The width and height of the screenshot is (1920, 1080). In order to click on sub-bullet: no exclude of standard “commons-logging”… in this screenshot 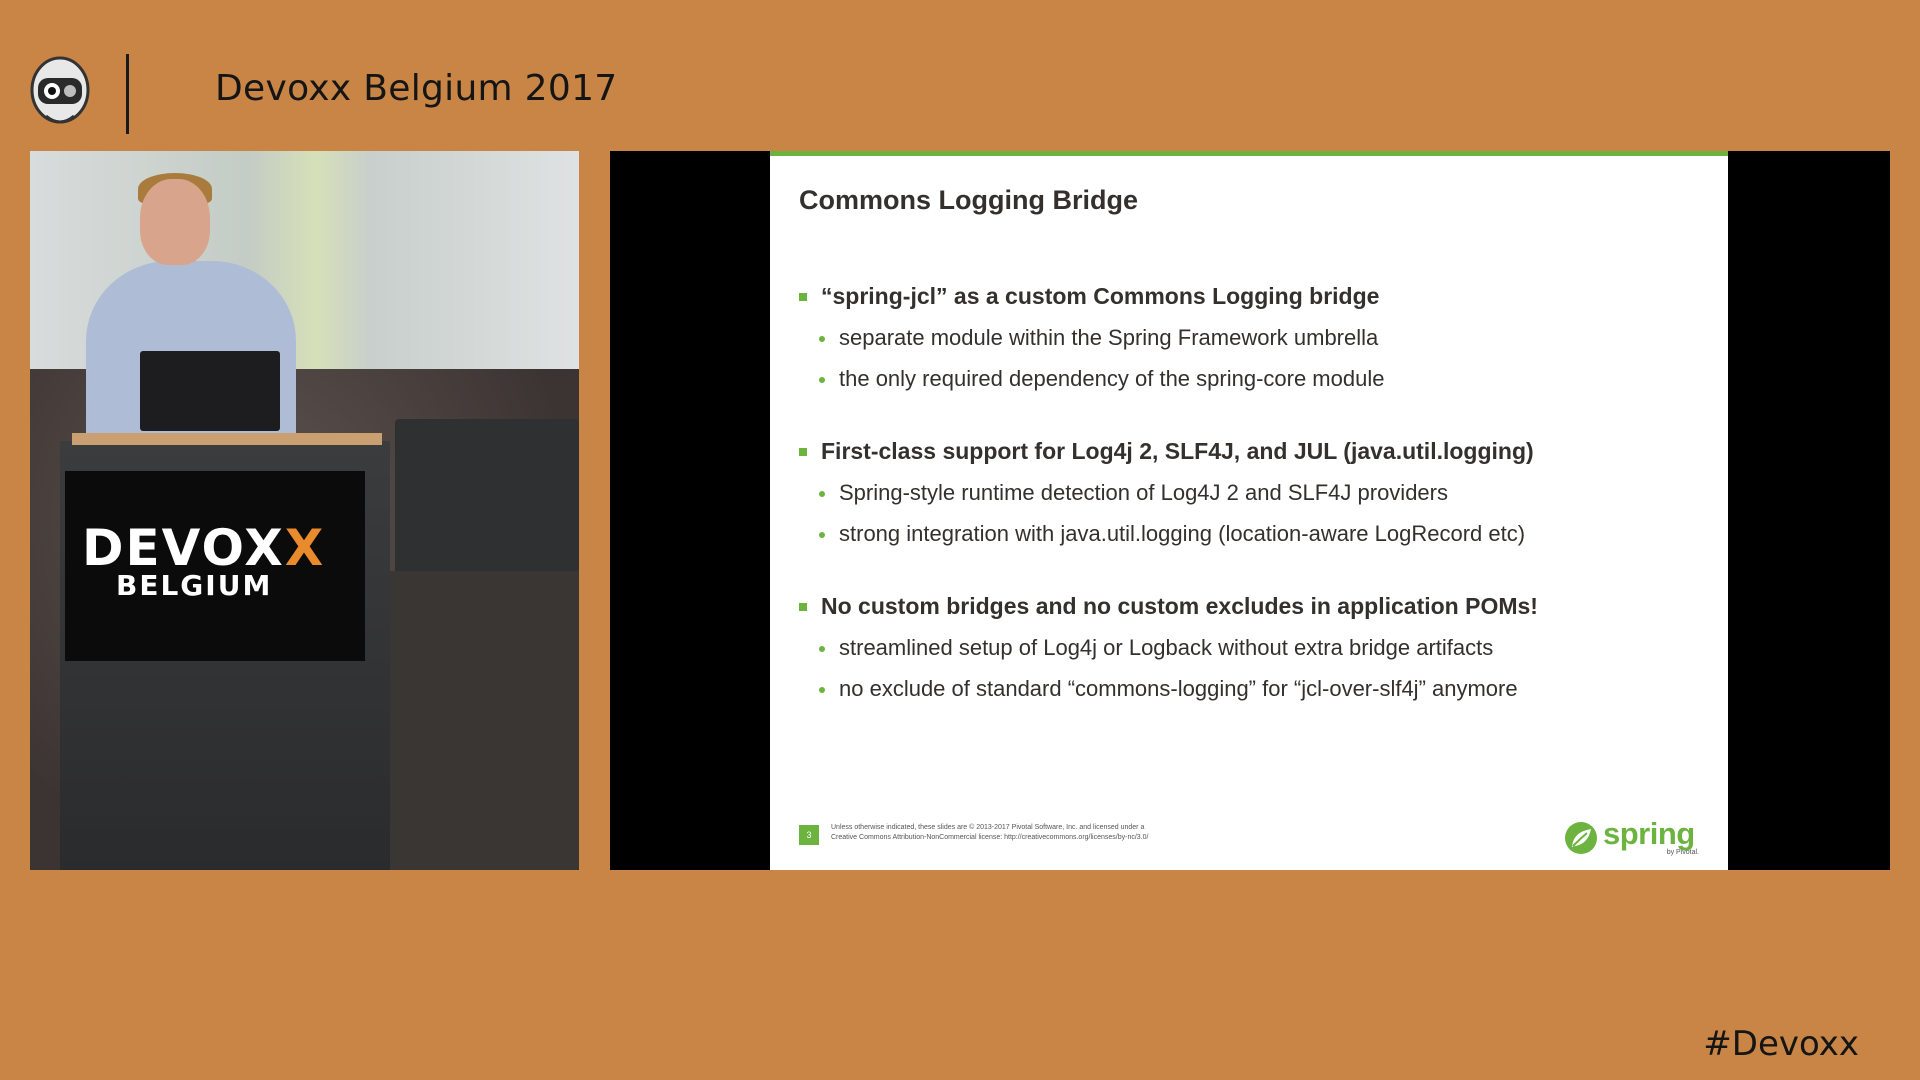, I will do `click(1249, 689)`.